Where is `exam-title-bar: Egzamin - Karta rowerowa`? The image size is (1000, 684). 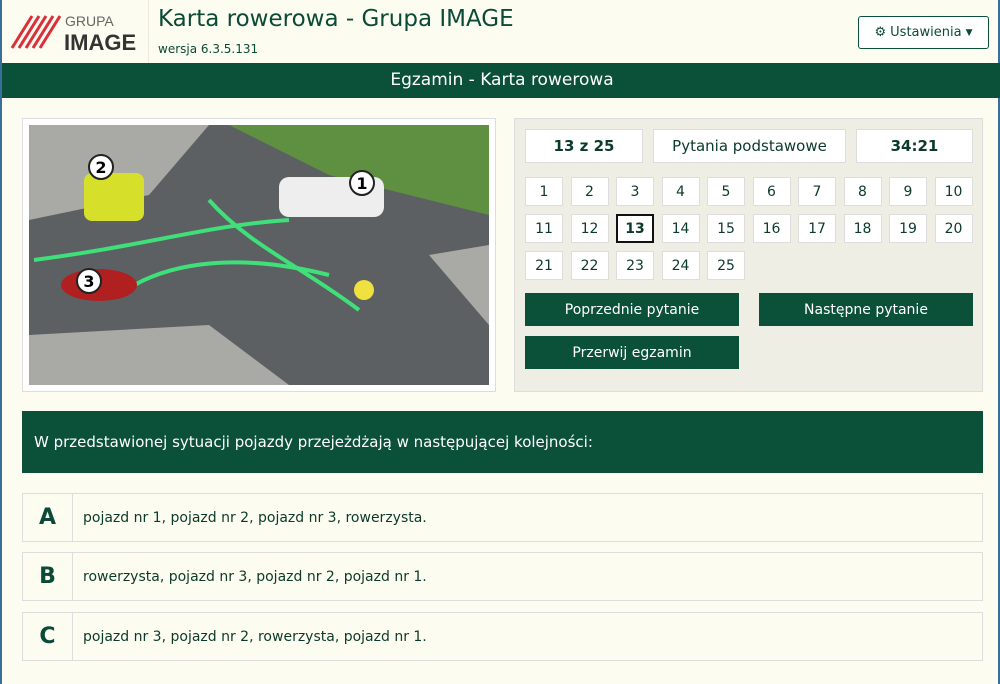
exam-title-bar: Egzamin - Karta rowerowa is located at coordinates (501, 80).